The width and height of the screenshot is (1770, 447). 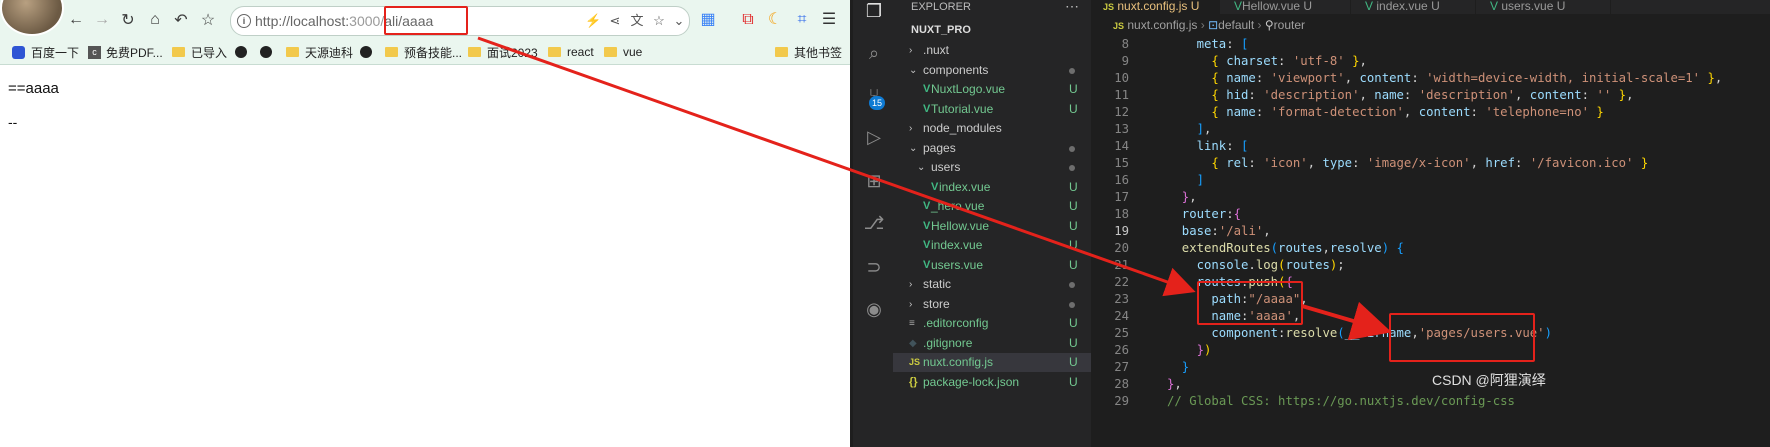 What do you see at coordinates (748, 20) in the screenshot?
I see `pdf-icon: ⧉` at bounding box center [748, 20].